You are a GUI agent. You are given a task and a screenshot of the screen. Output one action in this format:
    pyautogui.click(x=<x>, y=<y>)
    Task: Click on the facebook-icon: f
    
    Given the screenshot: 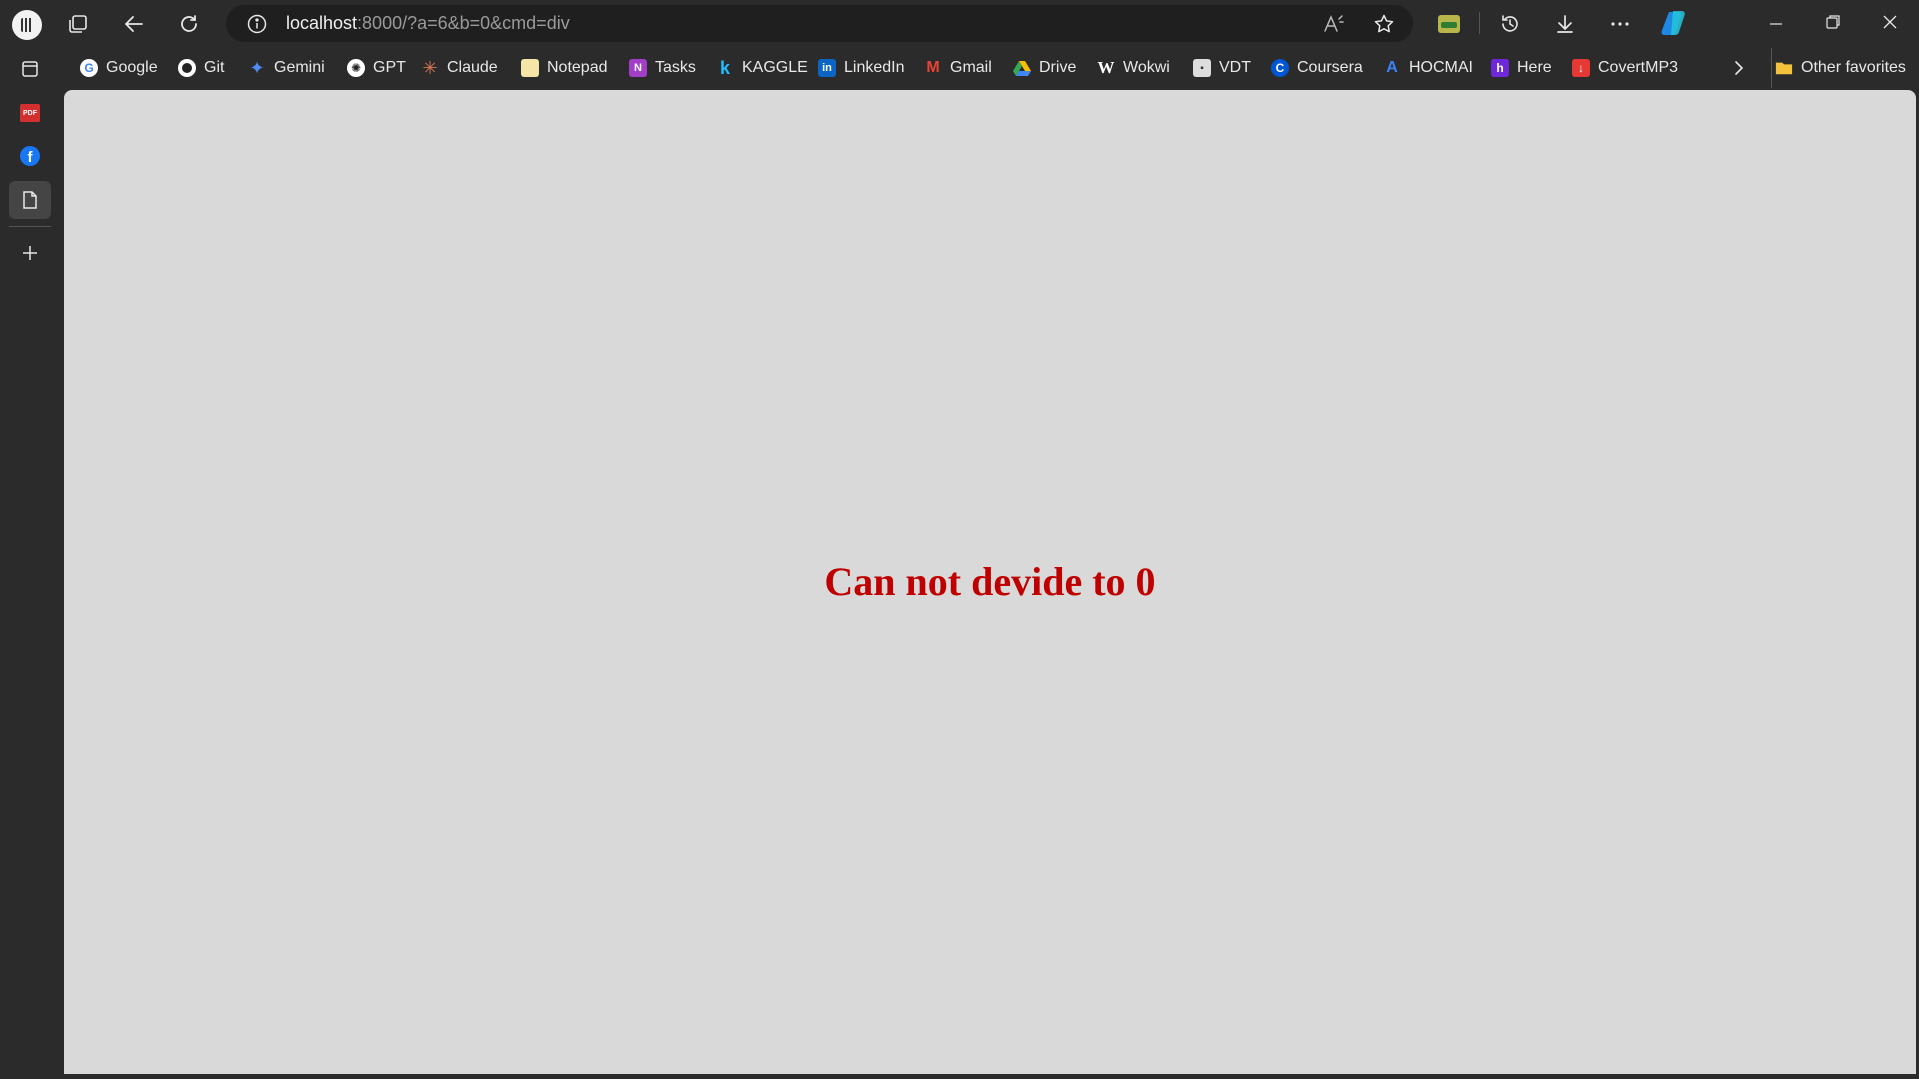 What is the action you would take?
    pyautogui.click(x=30, y=156)
    